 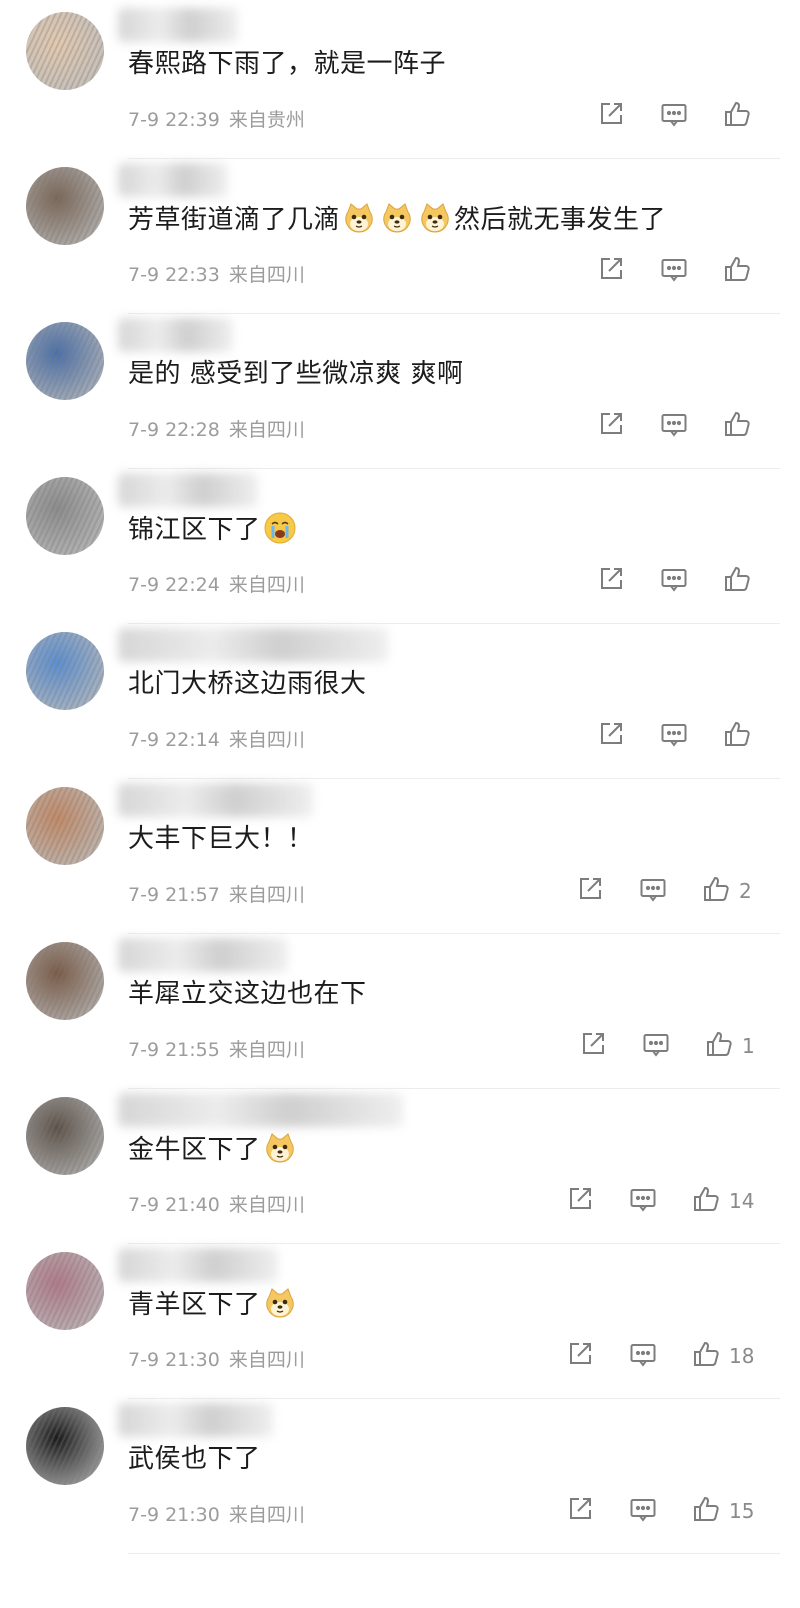 What do you see at coordinates (729, 1046) in the screenshot?
I see `like-button: 1` at bounding box center [729, 1046].